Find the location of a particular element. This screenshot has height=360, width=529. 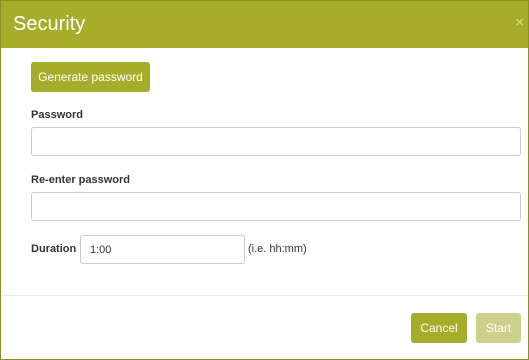

duration-format-hint: (i.e. hh:mm) is located at coordinates (277, 249).